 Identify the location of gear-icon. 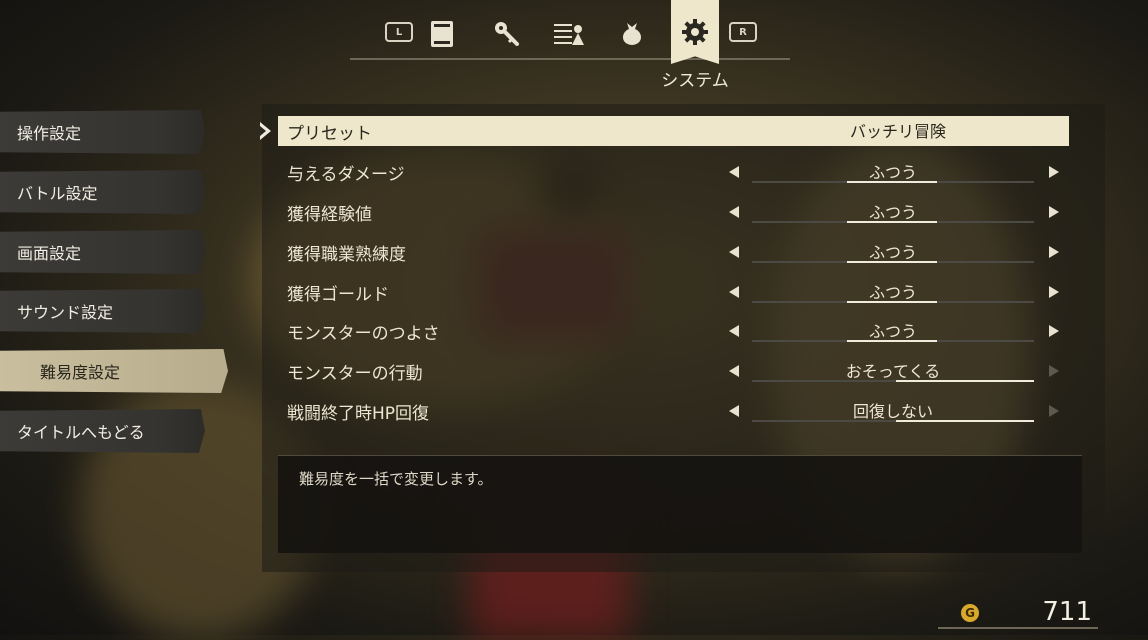
(695, 32).